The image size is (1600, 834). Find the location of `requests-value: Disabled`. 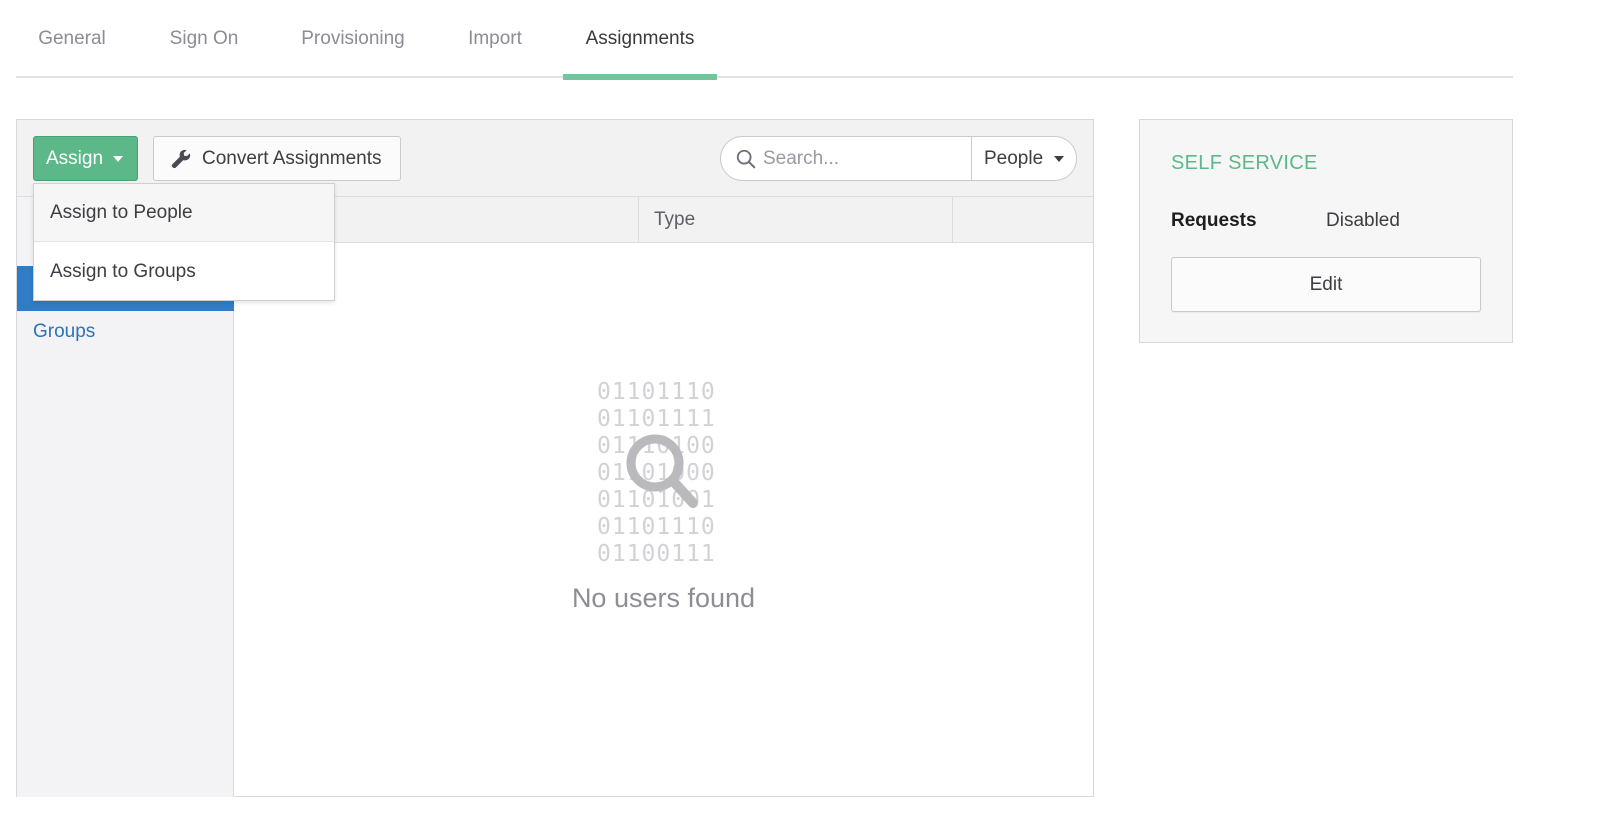

requests-value: Disabled is located at coordinates (1363, 220).